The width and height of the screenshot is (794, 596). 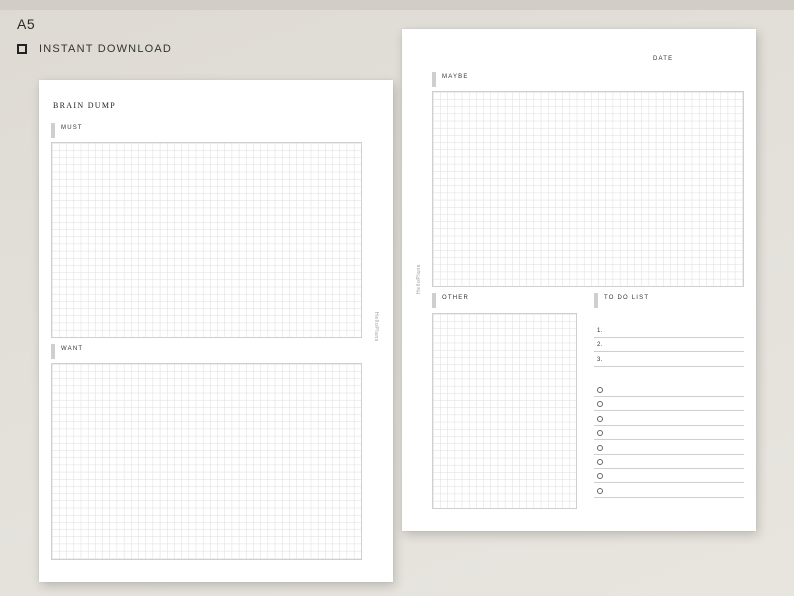 I want to click on section-label-todo: TO DO LIST, so click(x=621, y=300).